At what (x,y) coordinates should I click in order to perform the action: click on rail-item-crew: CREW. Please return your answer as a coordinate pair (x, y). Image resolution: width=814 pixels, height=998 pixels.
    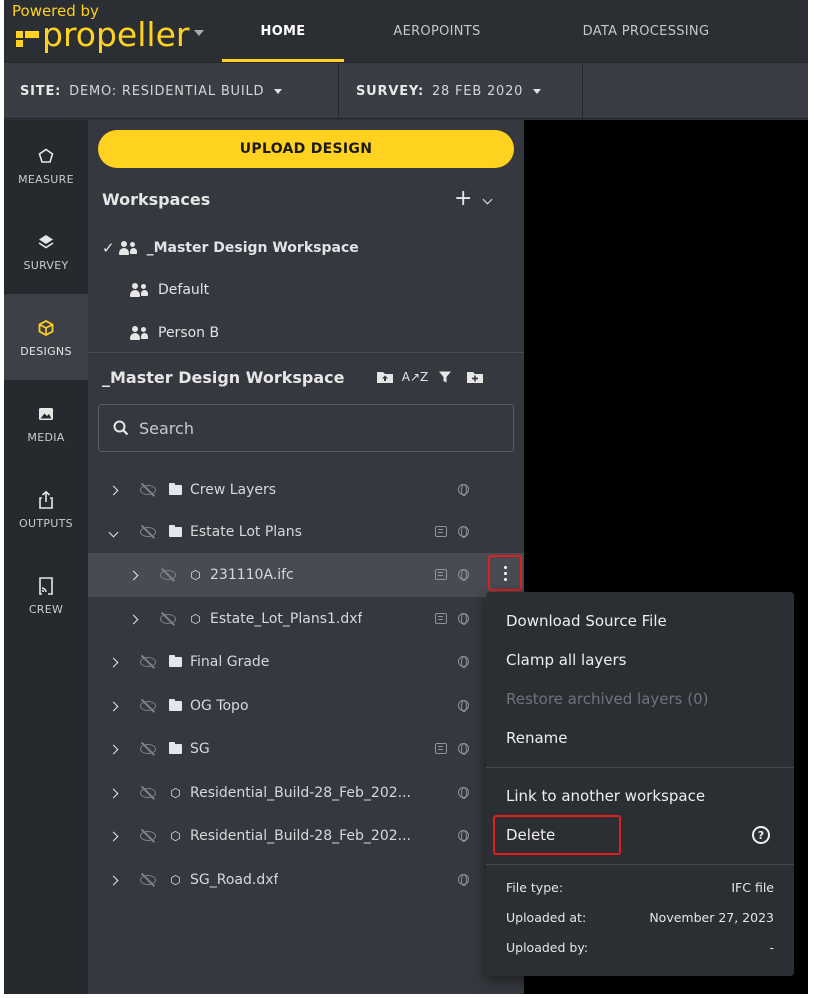
    Looking at the image, I should click on (46, 595).